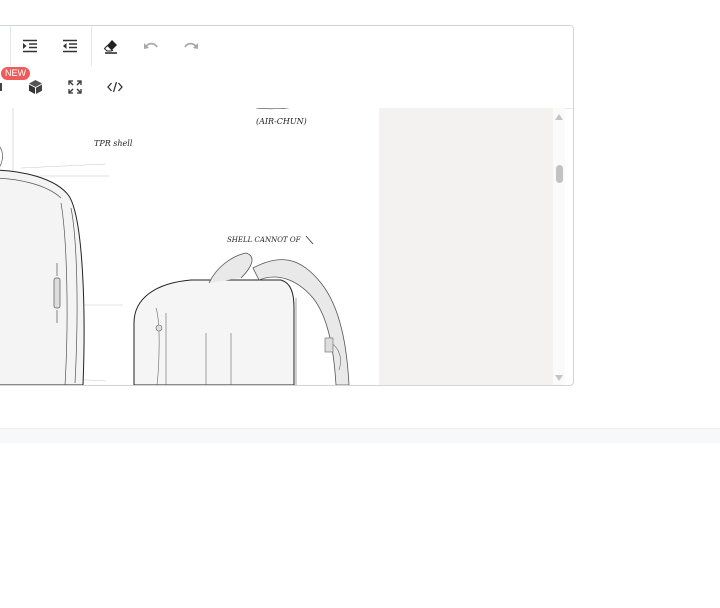 The width and height of the screenshot is (720, 608). I want to click on outdent-icon, so click(70, 46).